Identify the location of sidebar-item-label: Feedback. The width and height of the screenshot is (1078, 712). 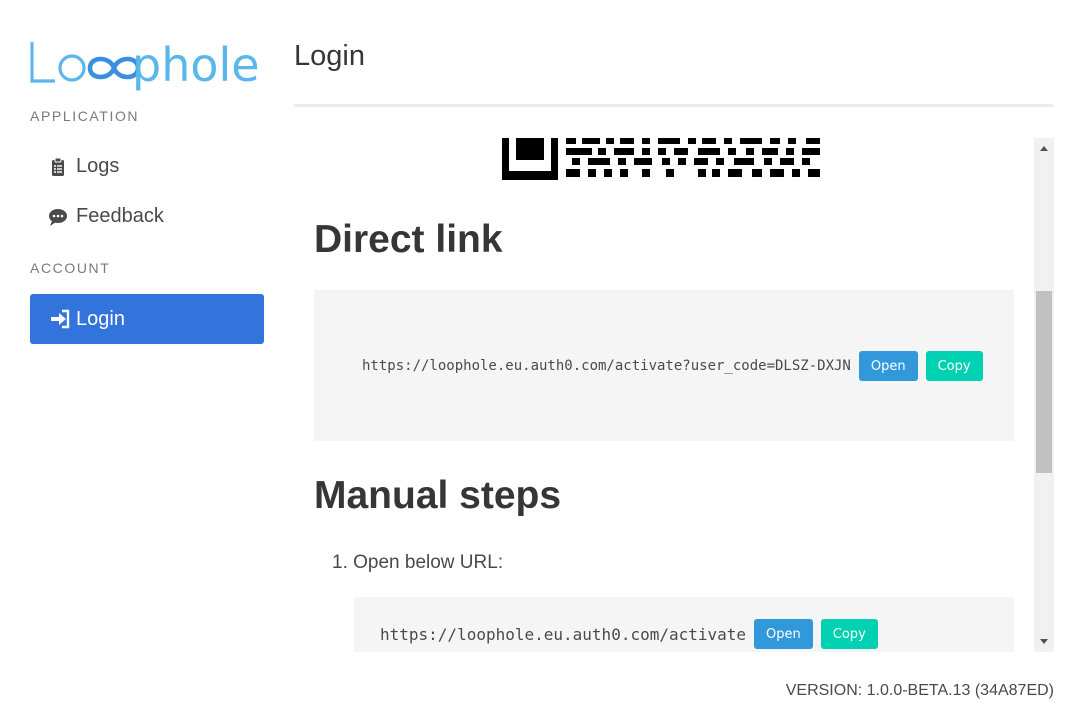
(120, 216).